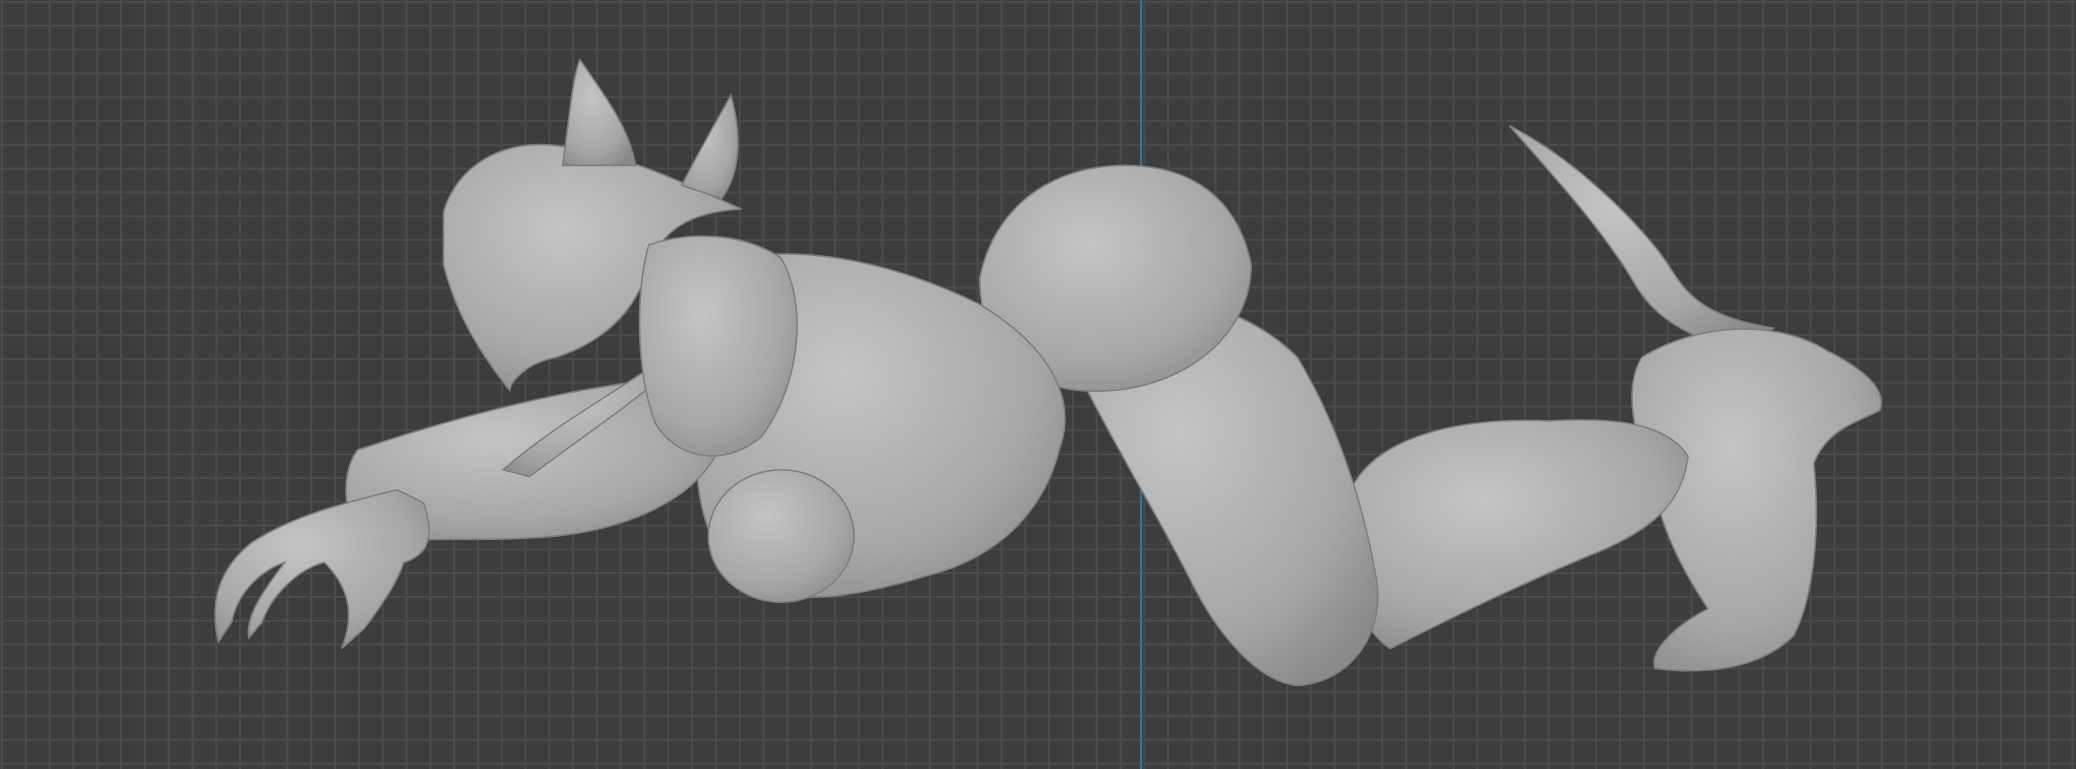 This screenshot has width=2076, height=769. Describe the element at coordinates (322, 569) in the screenshot. I see `hand` at that location.